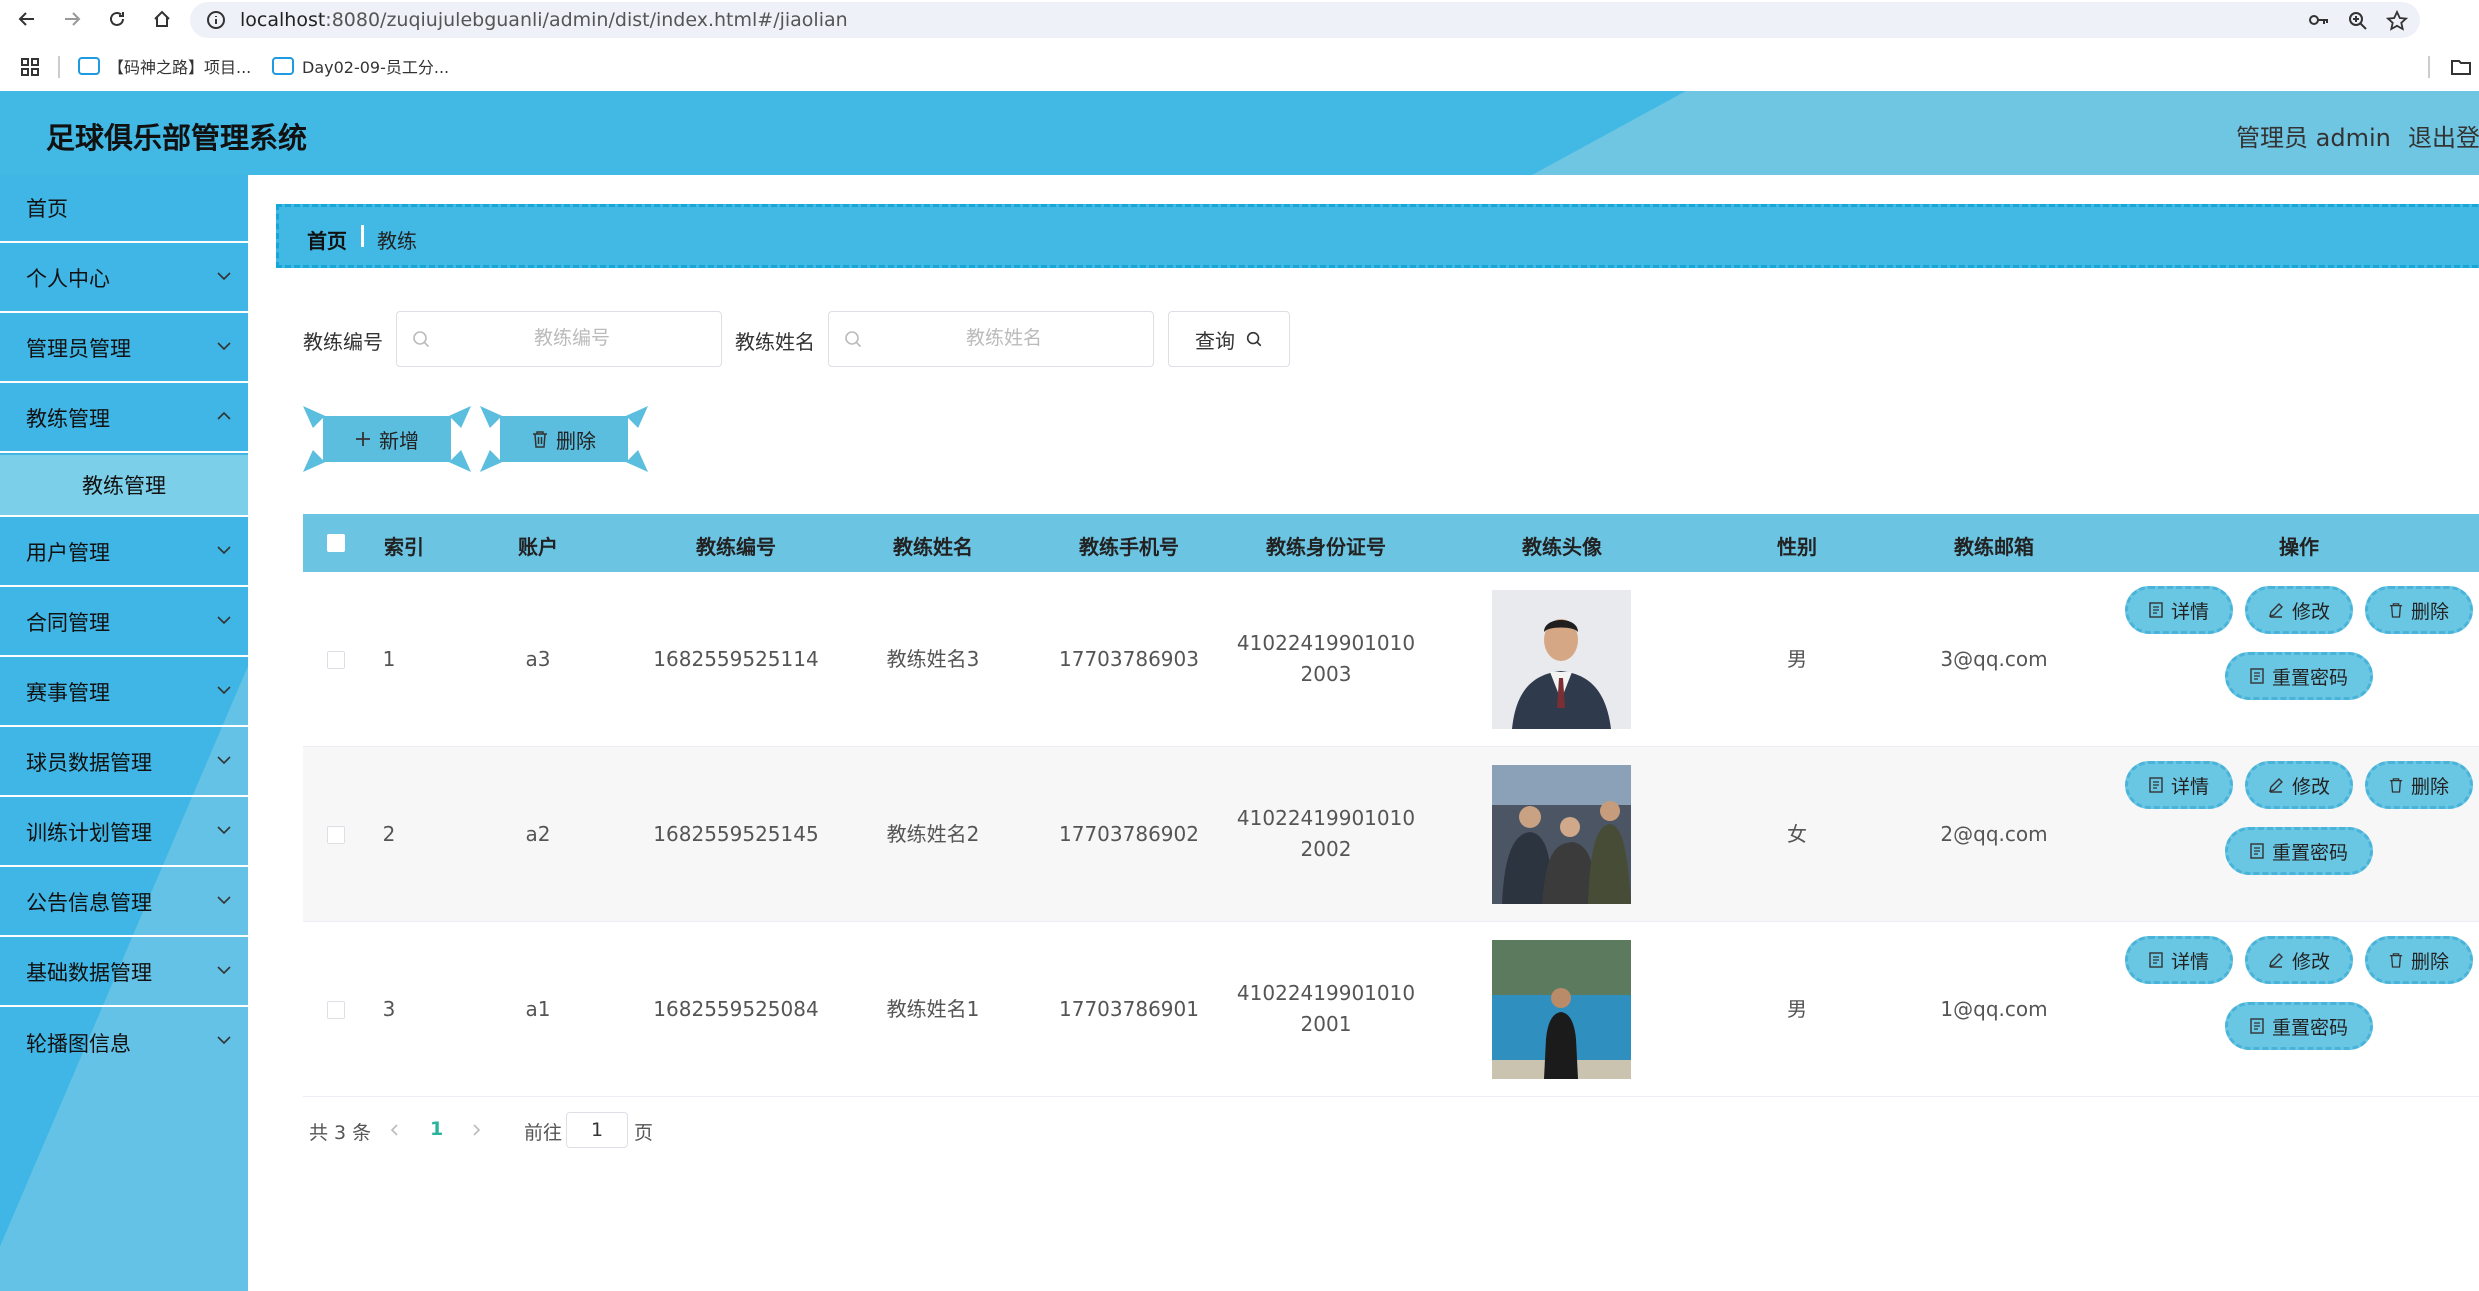 The width and height of the screenshot is (2479, 1291). What do you see at coordinates (2319, 20) in the screenshot?
I see `key-icon` at bounding box center [2319, 20].